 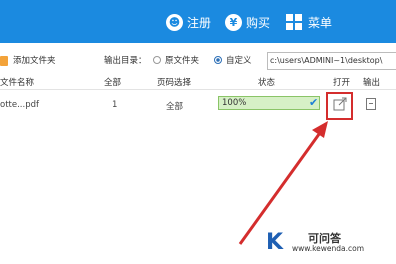 What do you see at coordinates (328, 248) in the screenshot?
I see `watermark-url: www.kewenda.com` at bounding box center [328, 248].